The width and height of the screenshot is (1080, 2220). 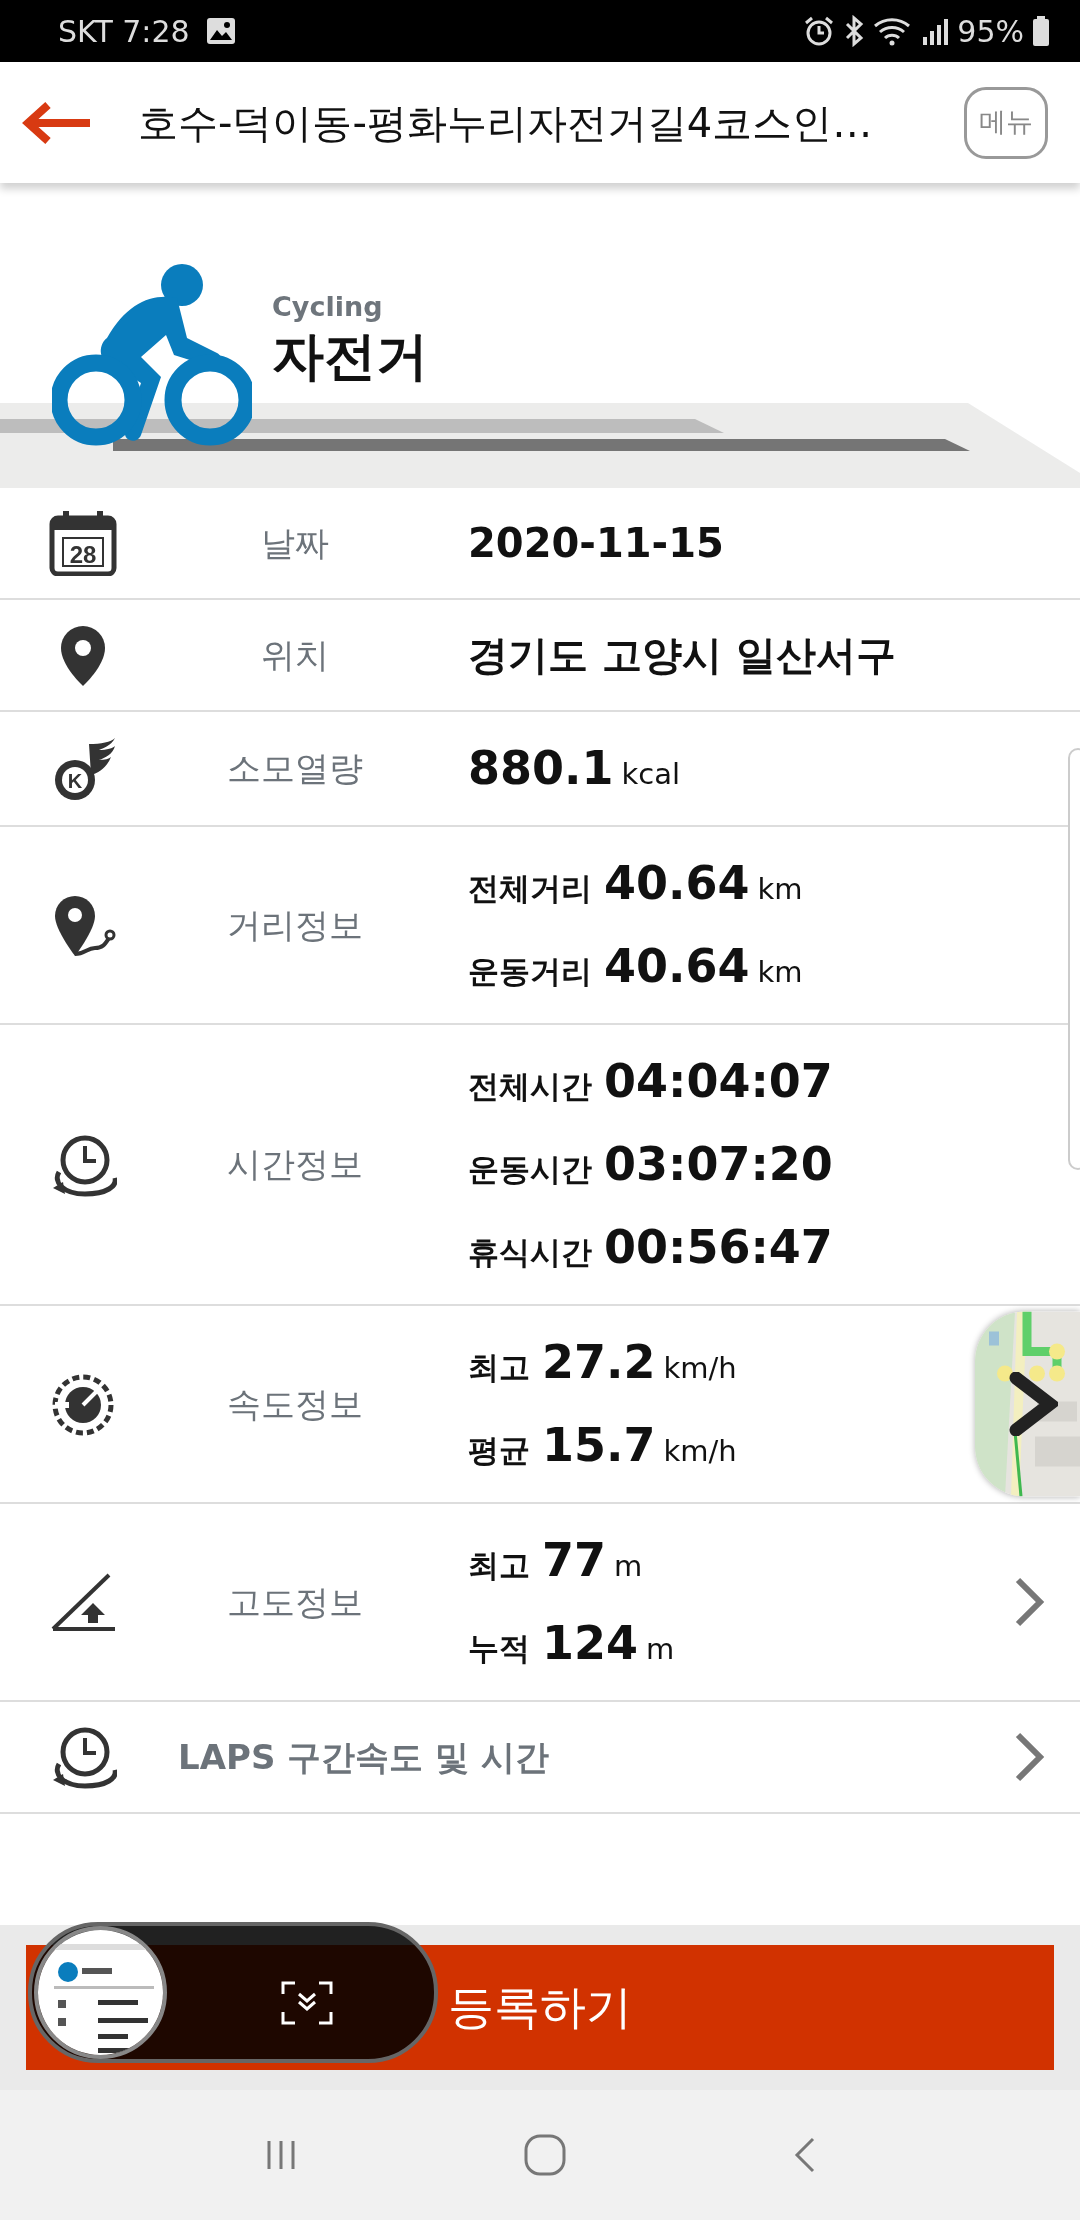 I want to click on value-text: 880.1, so click(x=541, y=768).